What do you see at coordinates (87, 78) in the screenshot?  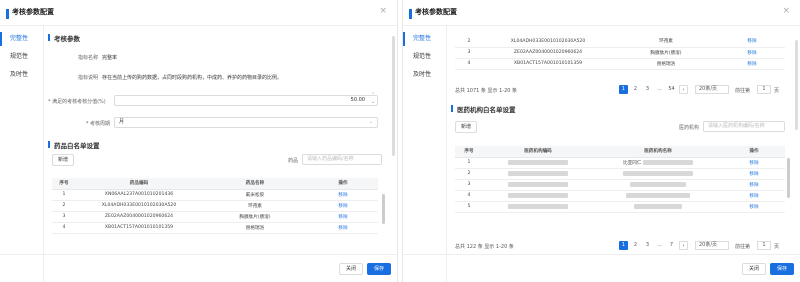 I see `metric-desc-label: 指标说明` at bounding box center [87, 78].